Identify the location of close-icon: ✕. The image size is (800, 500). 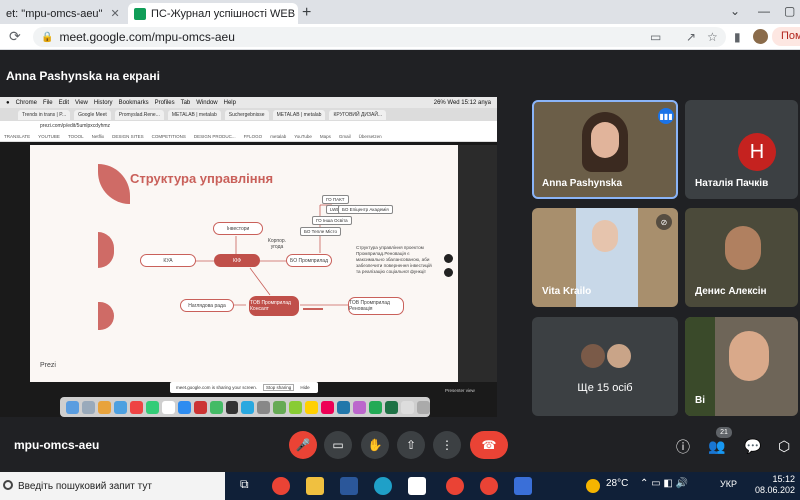
(114, 13).